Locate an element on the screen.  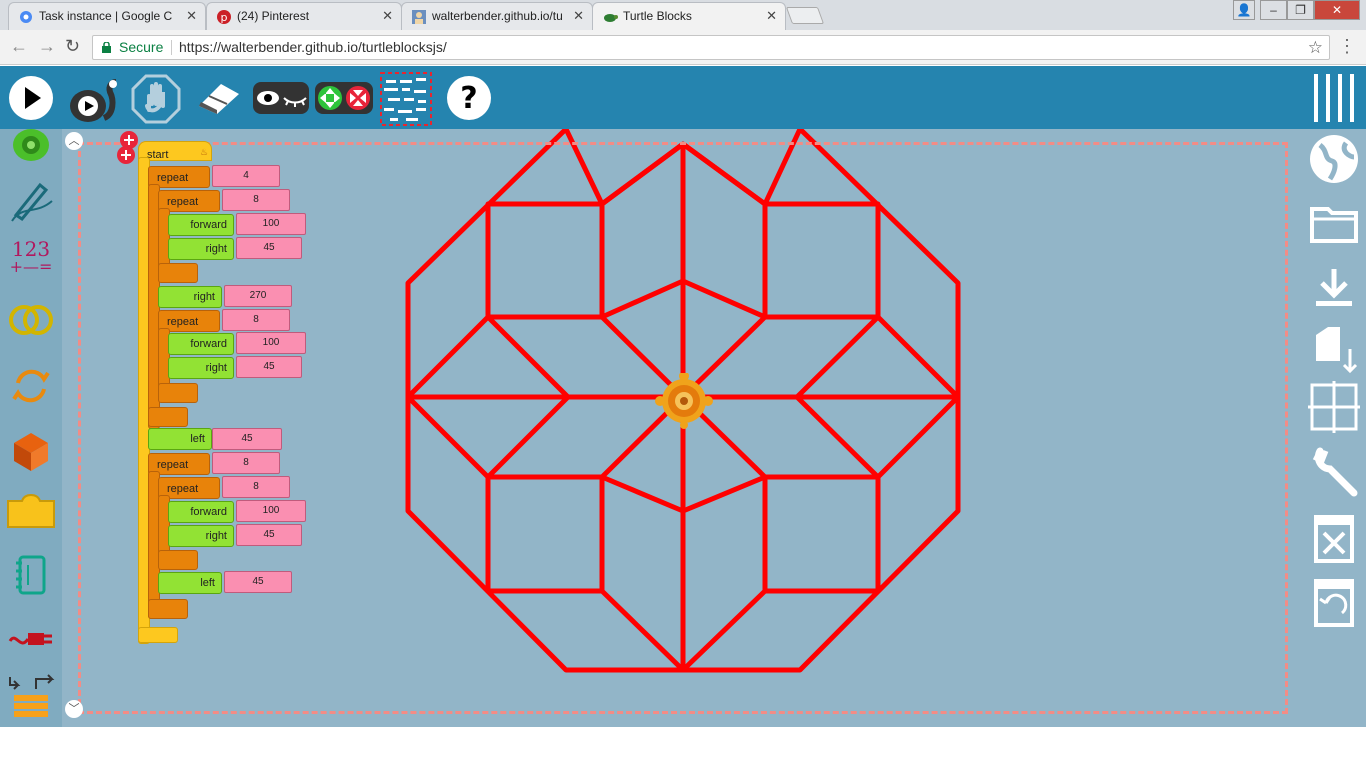
slow-play-icon is located at coordinates (94, 101).